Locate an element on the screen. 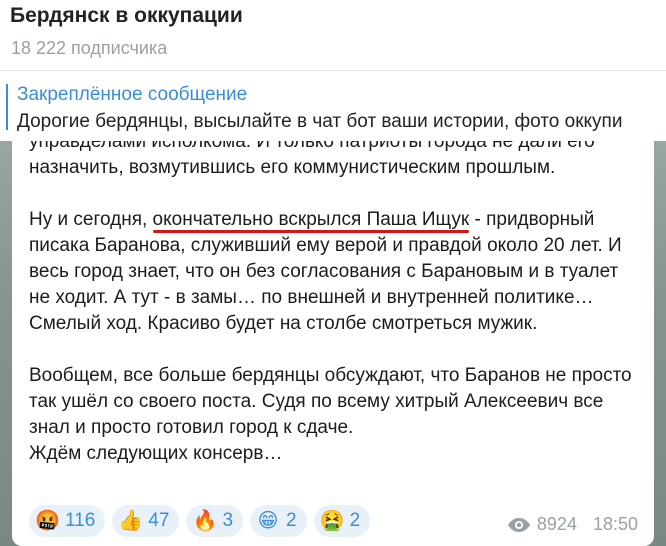 The width and height of the screenshot is (666, 546). pinned-title: Закреплённое сообщение is located at coordinates (132, 94).